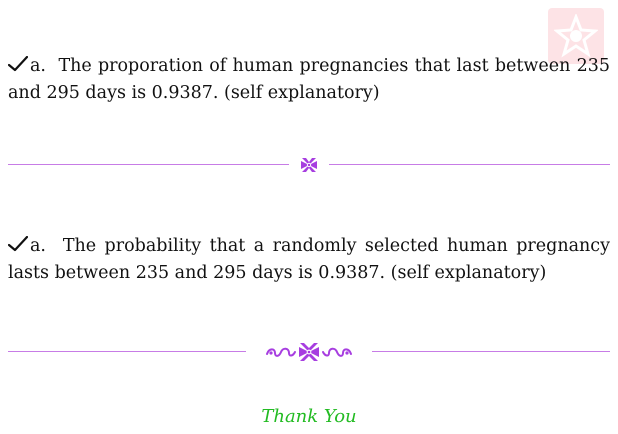 The width and height of the screenshot is (618, 434). I want to click on floral-flourish-icon, so click(309, 352).